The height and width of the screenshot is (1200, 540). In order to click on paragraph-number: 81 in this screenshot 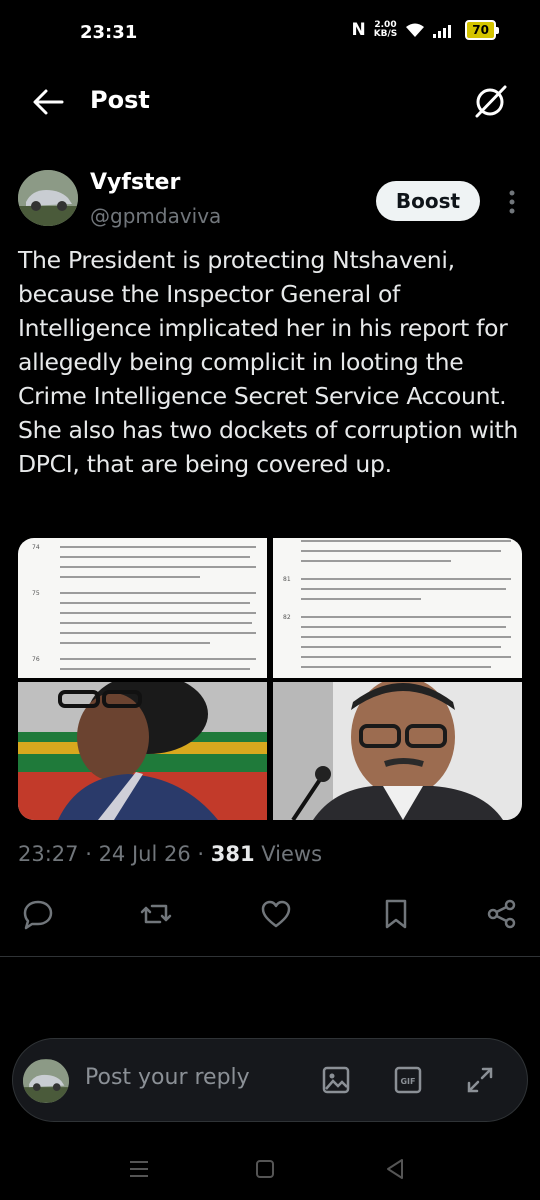, I will do `click(287, 579)`.